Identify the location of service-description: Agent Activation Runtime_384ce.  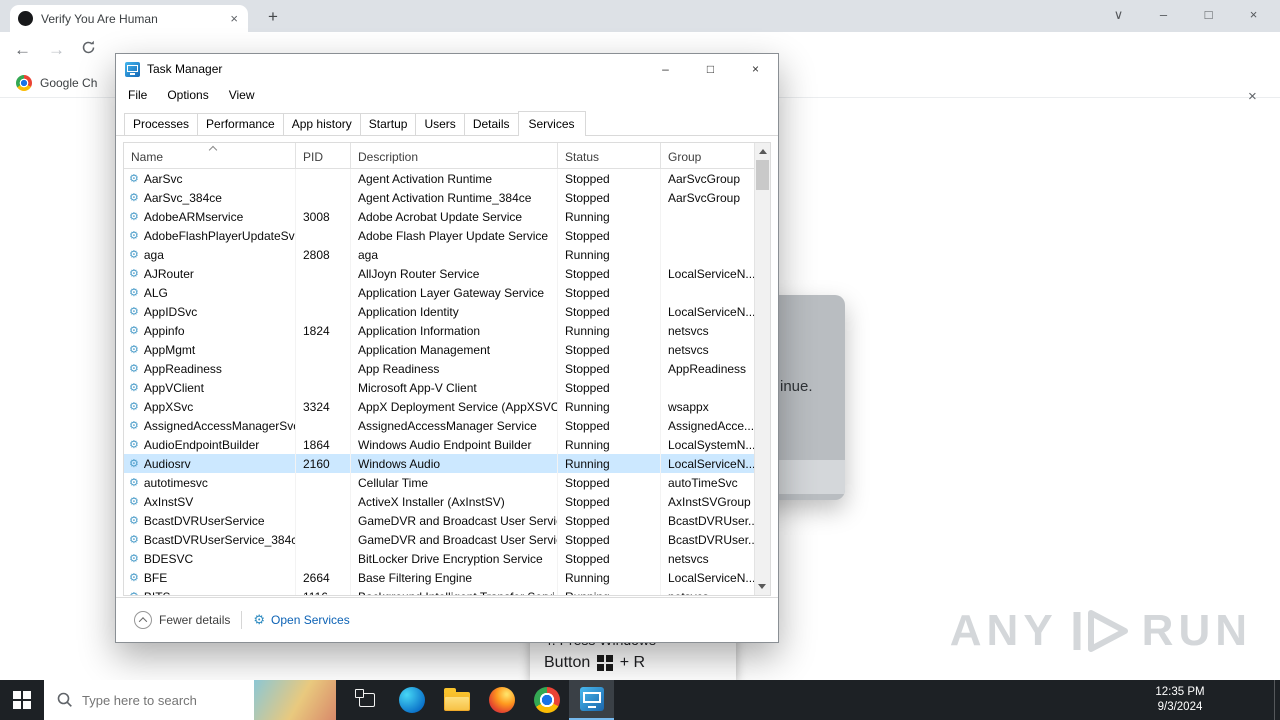
(454, 197).